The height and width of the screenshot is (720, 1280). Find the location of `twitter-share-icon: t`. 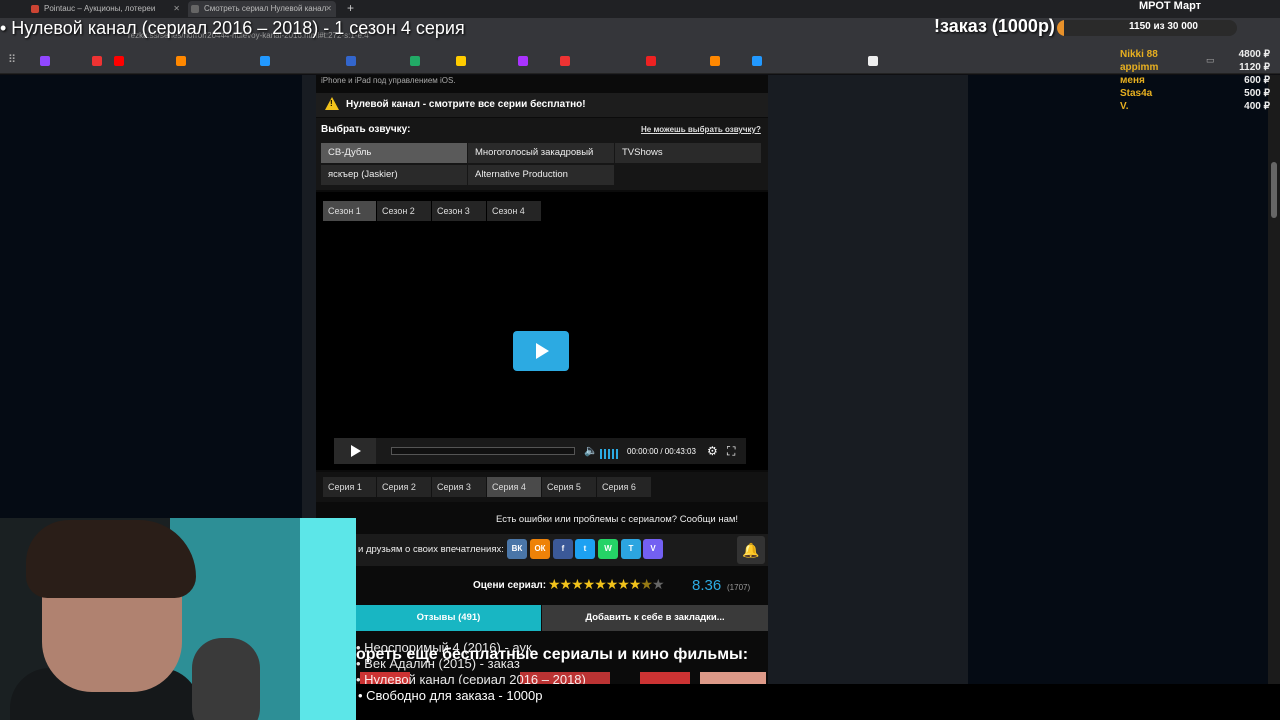

twitter-share-icon: t is located at coordinates (585, 549).